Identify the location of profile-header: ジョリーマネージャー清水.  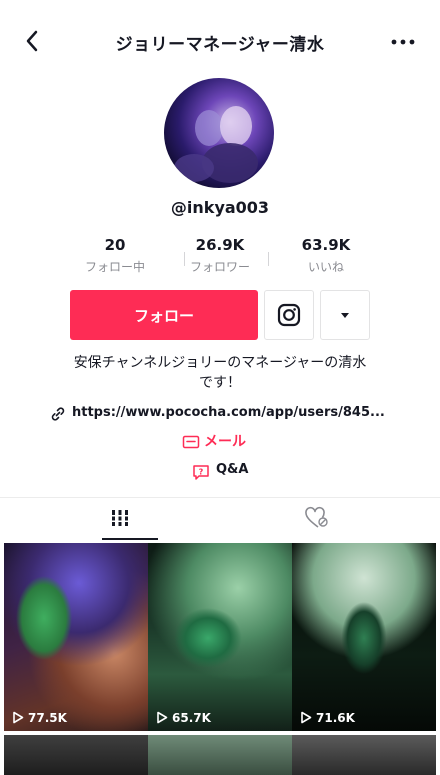
(220, 42).